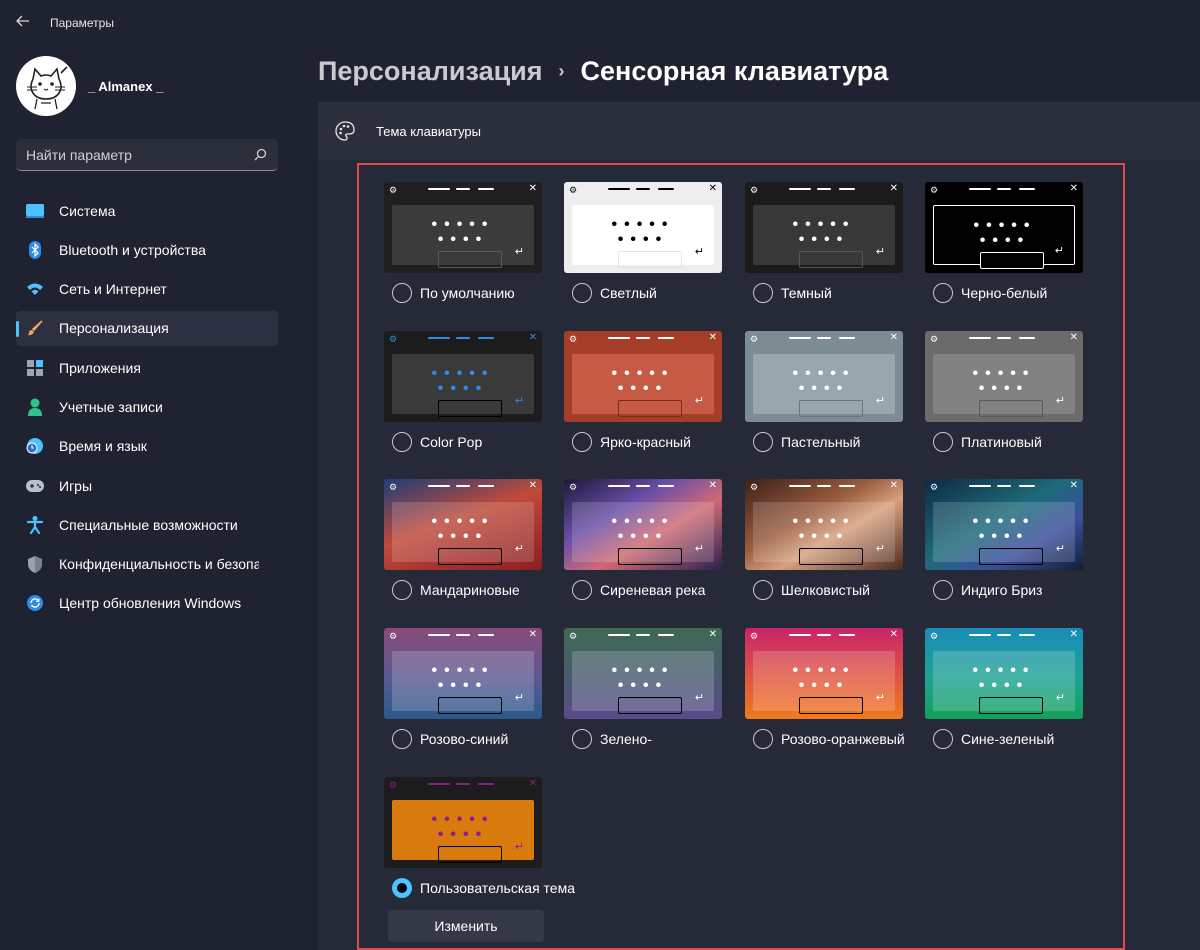  What do you see at coordinates (23, 23) in the screenshot?
I see `back-button` at bounding box center [23, 23].